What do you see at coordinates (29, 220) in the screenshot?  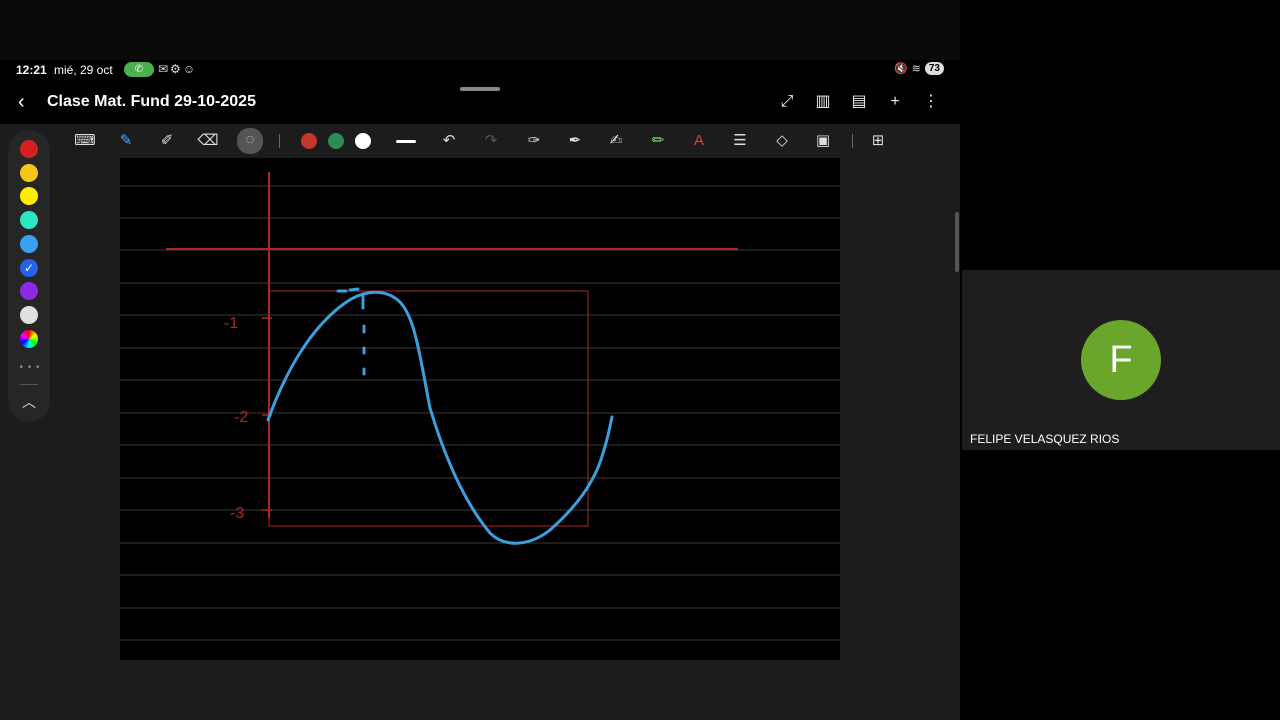 I see `palette-swatch-teal` at bounding box center [29, 220].